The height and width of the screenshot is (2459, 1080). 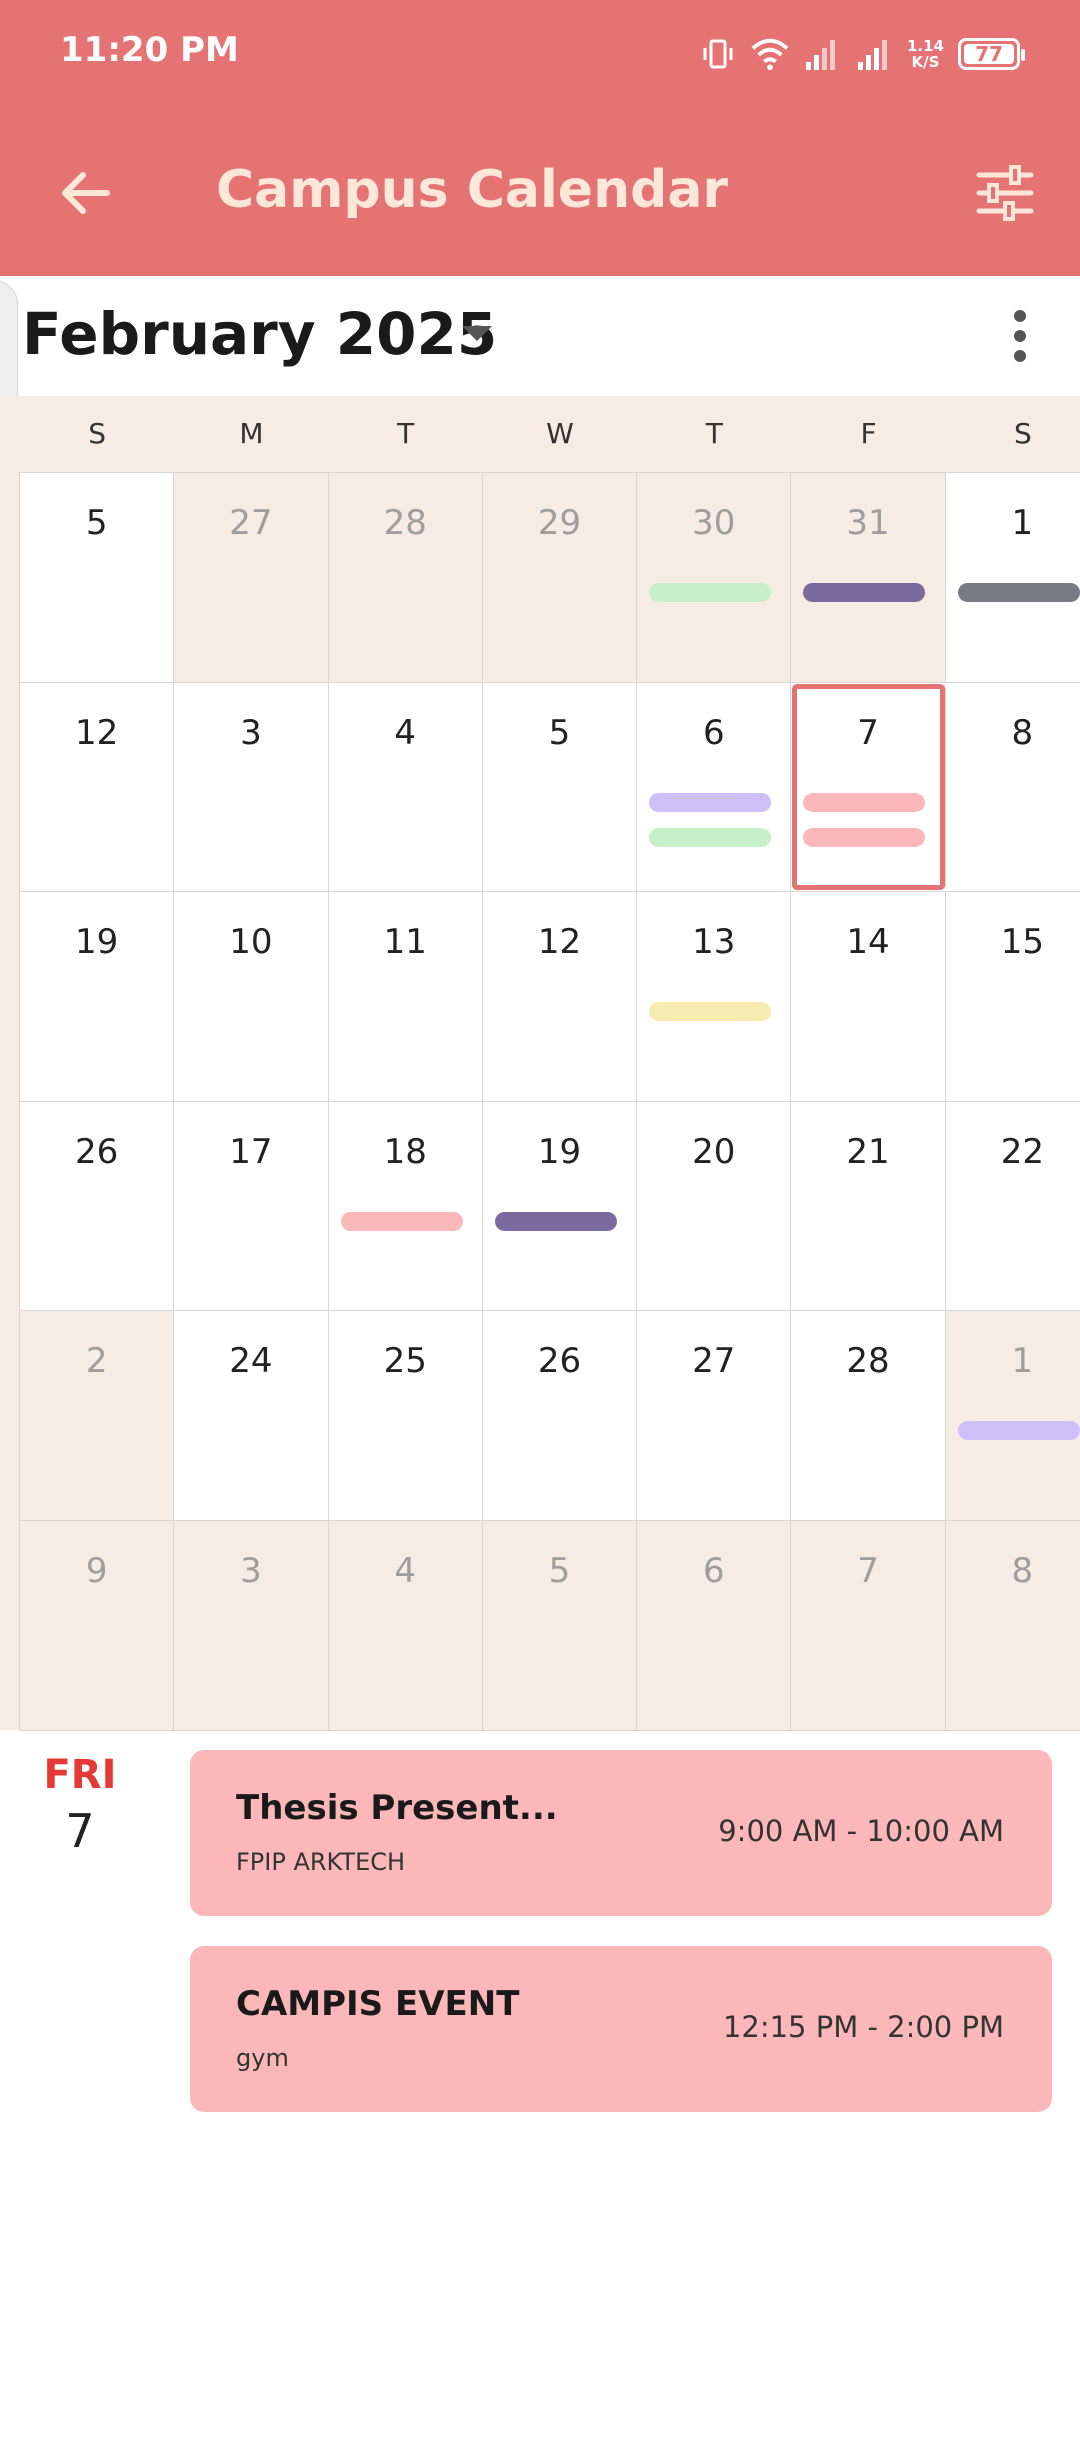 I want to click on day-number: 18, so click(x=405, y=1151).